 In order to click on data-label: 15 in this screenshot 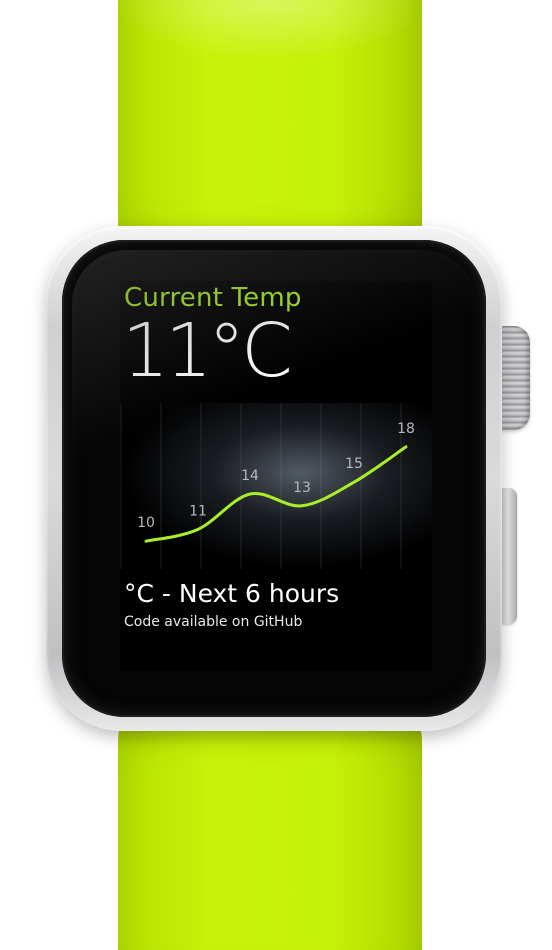, I will do `click(354, 464)`.